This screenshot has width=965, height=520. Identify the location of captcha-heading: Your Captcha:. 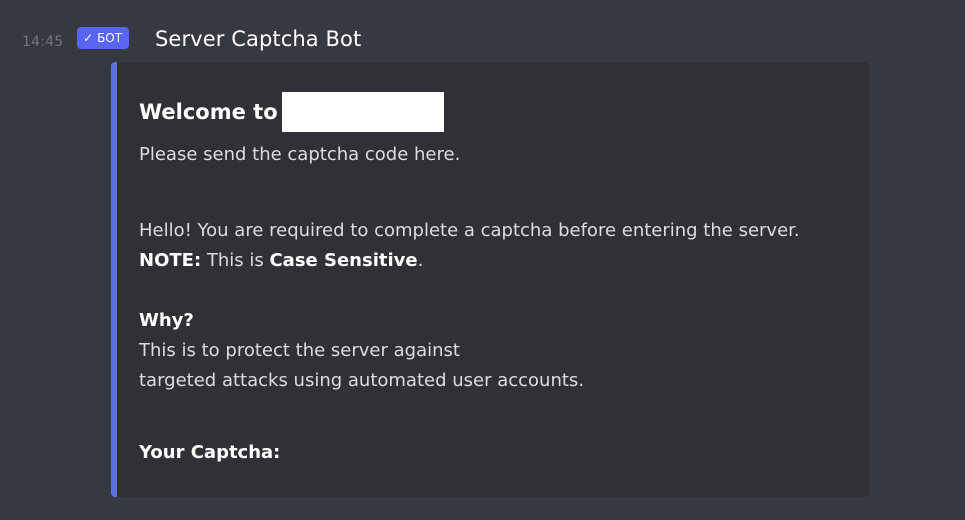
(210, 452).